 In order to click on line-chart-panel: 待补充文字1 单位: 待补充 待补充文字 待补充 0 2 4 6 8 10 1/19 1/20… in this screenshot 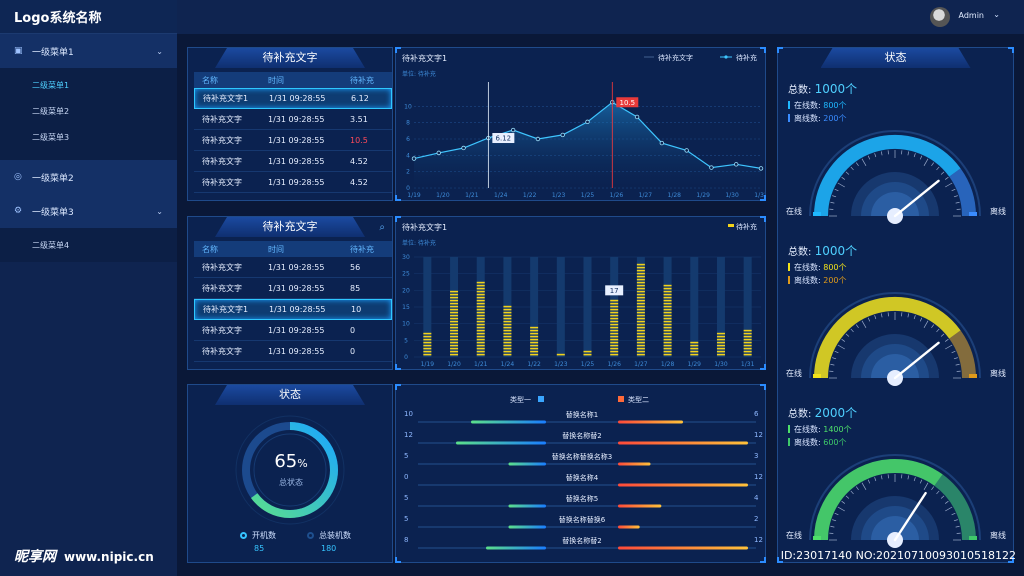, I will do `click(580, 124)`.